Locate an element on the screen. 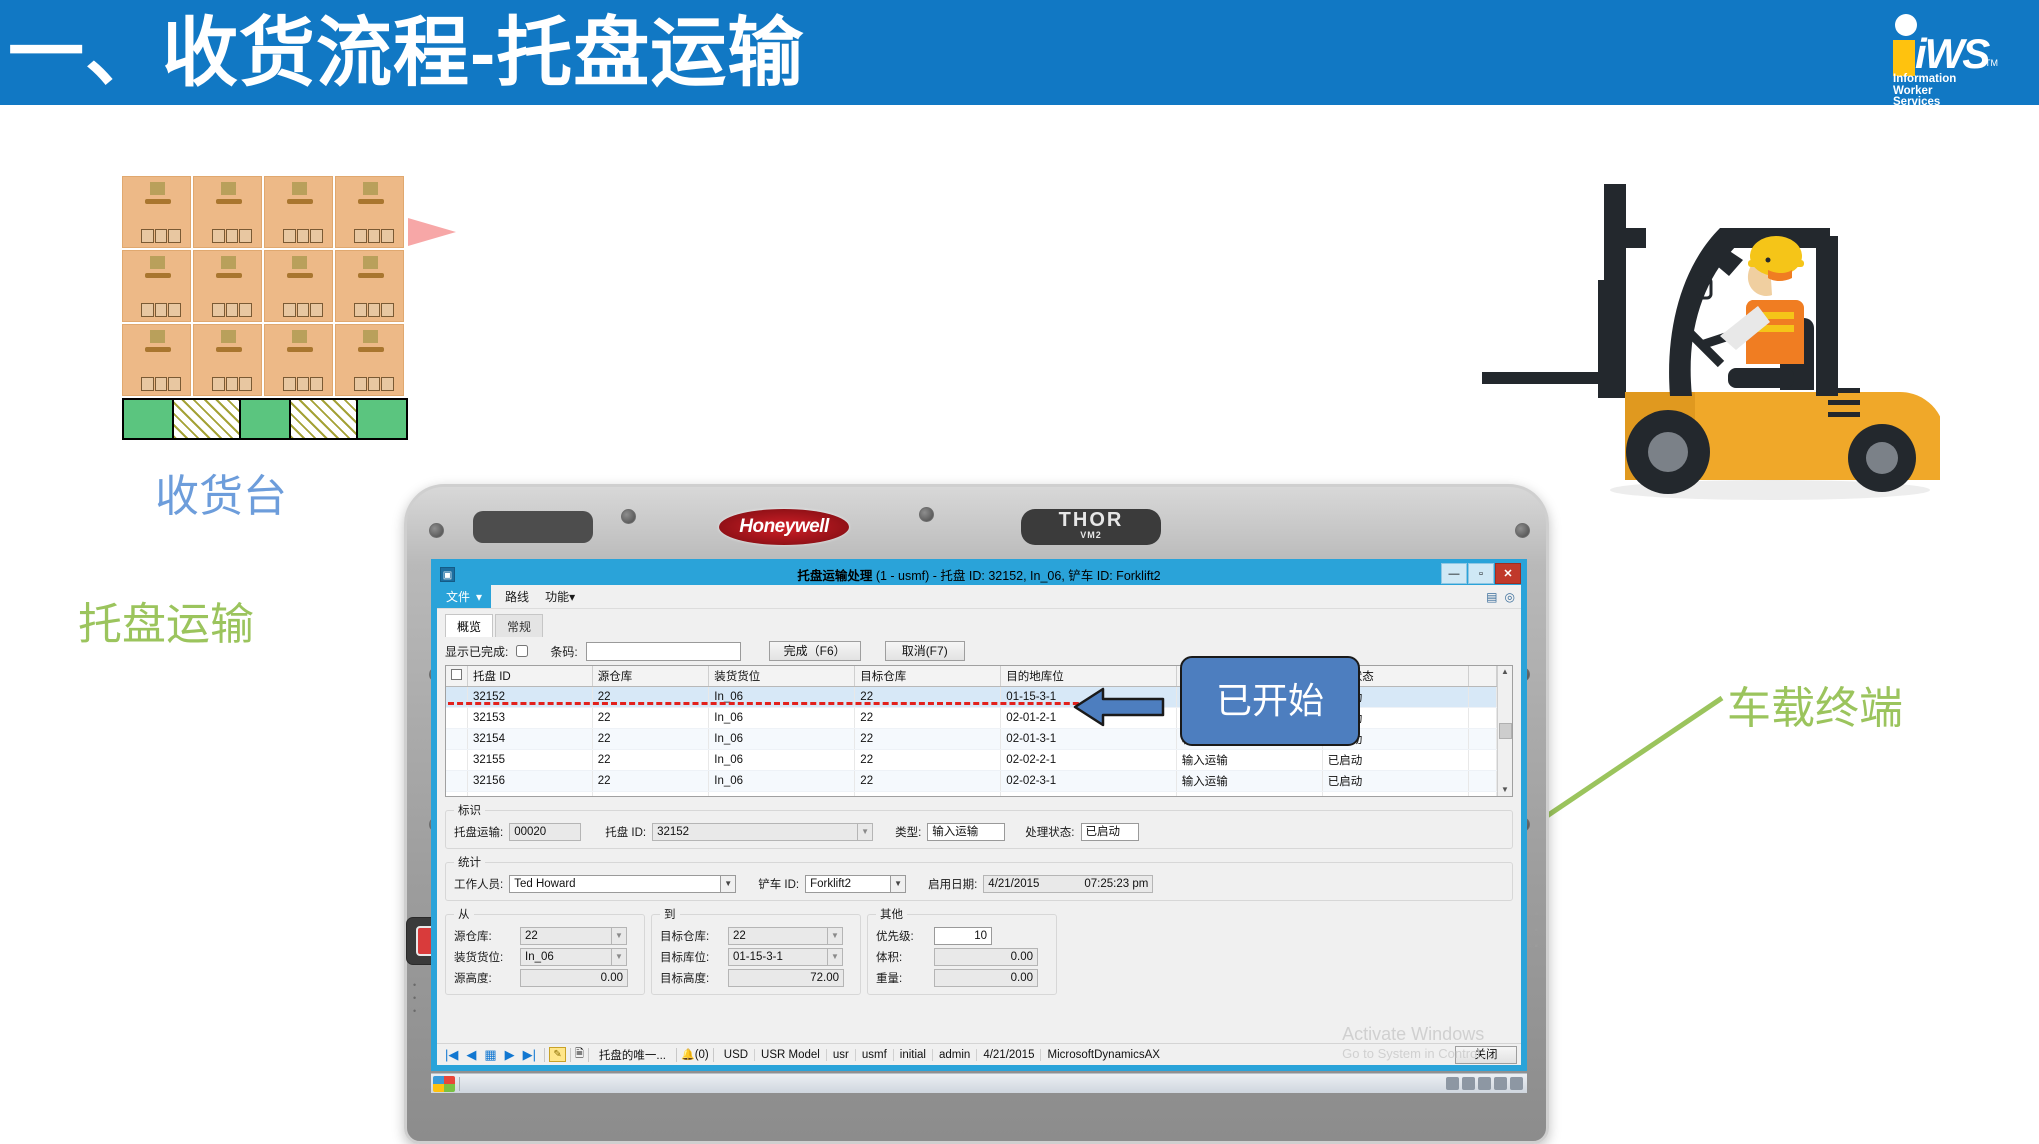 The image size is (2039, 1144). scroll-up-icon: ▲ is located at coordinates (1505, 672).